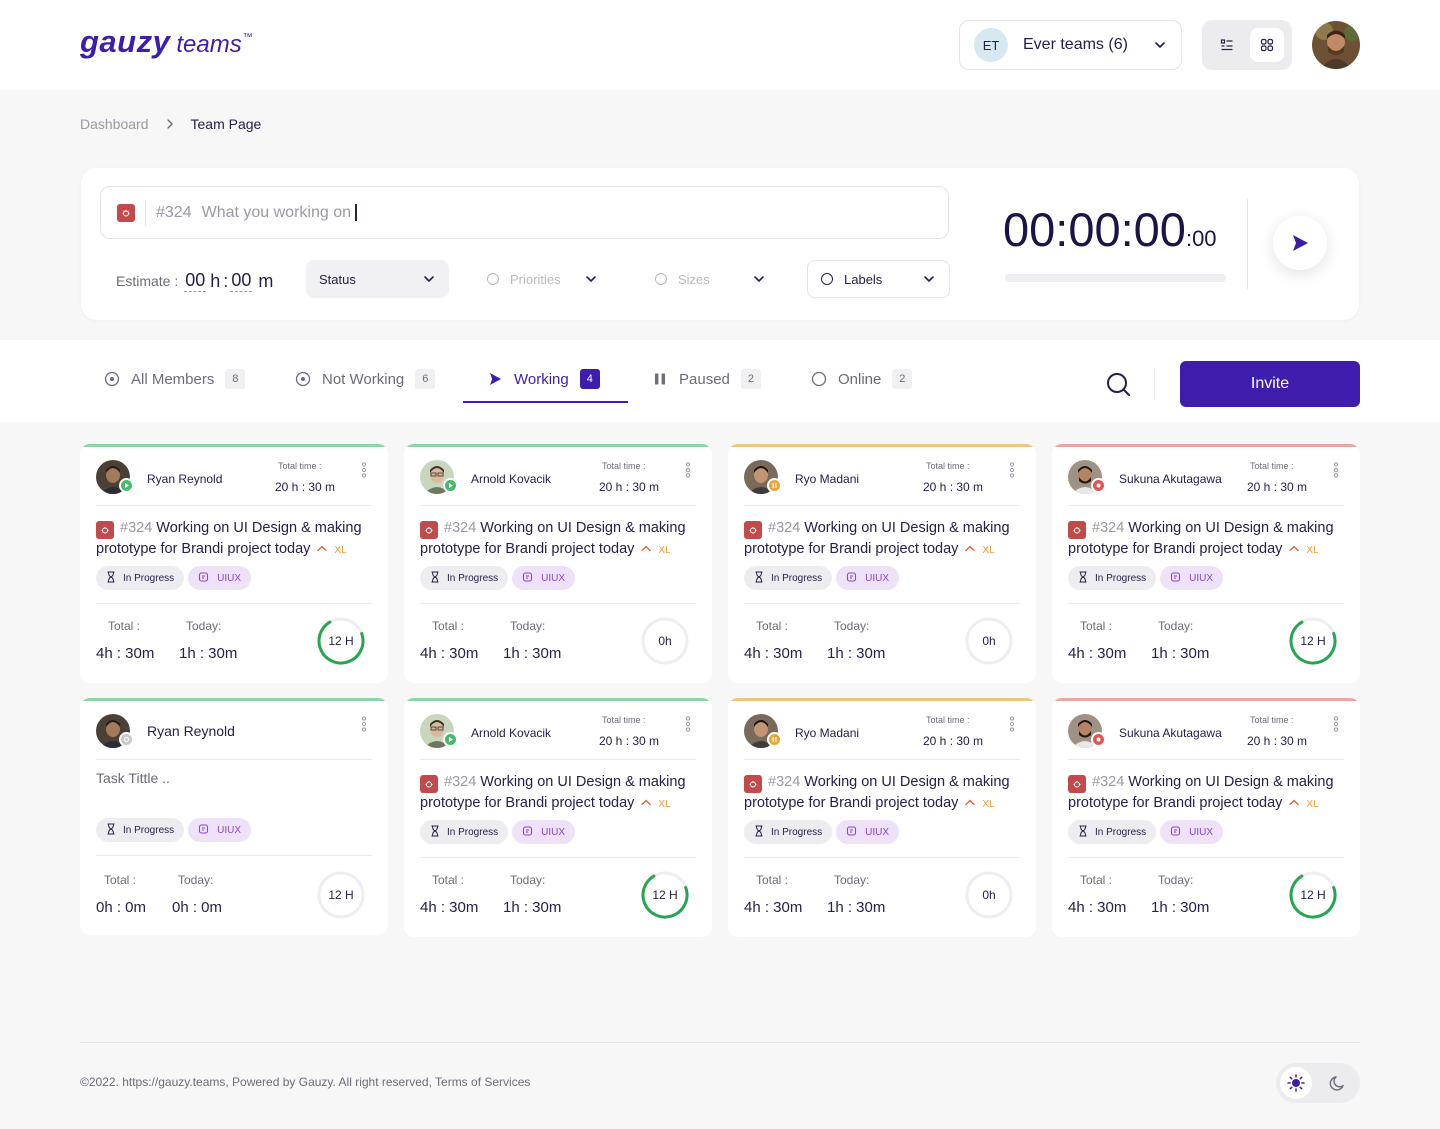 The width and height of the screenshot is (1440, 1129). I want to click on estimate-label: Estimate :, so click(147, 281).